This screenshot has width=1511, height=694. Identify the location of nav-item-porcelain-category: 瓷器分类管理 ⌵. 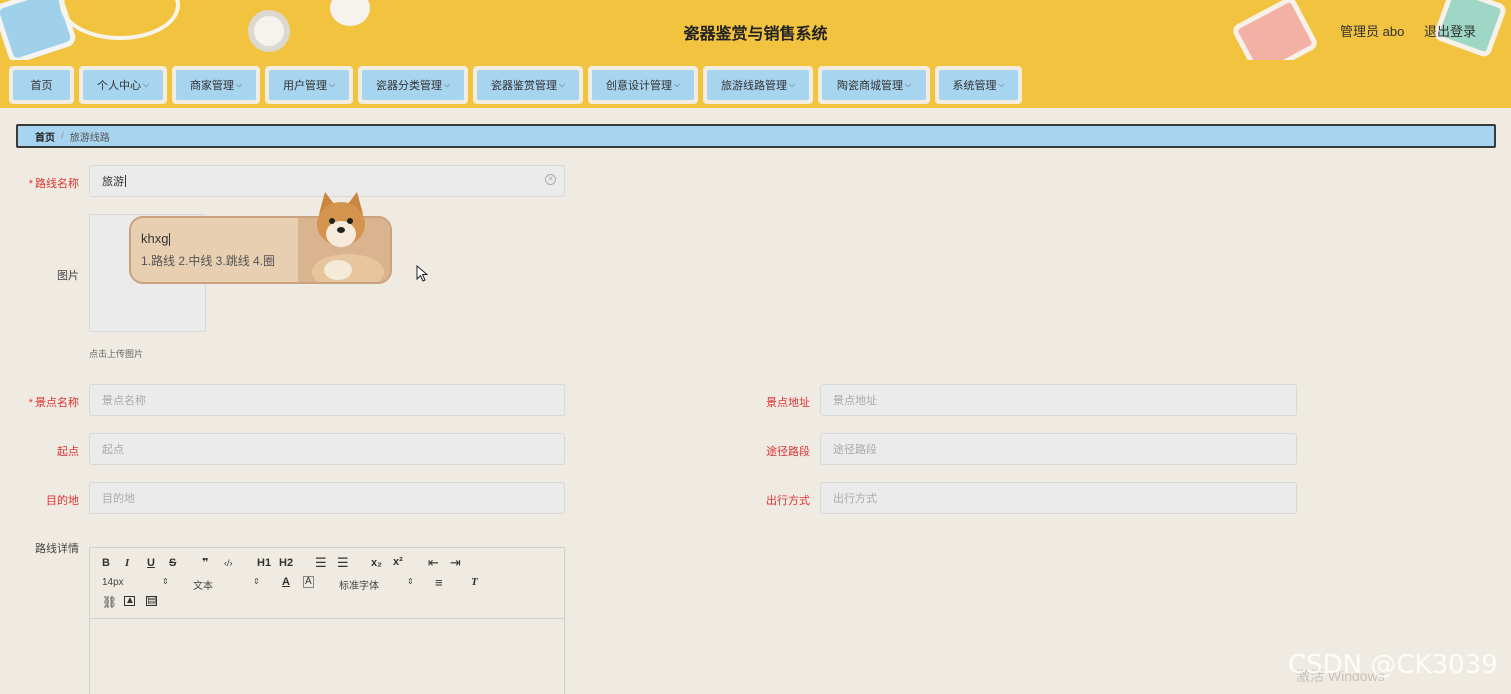
(413, 85).